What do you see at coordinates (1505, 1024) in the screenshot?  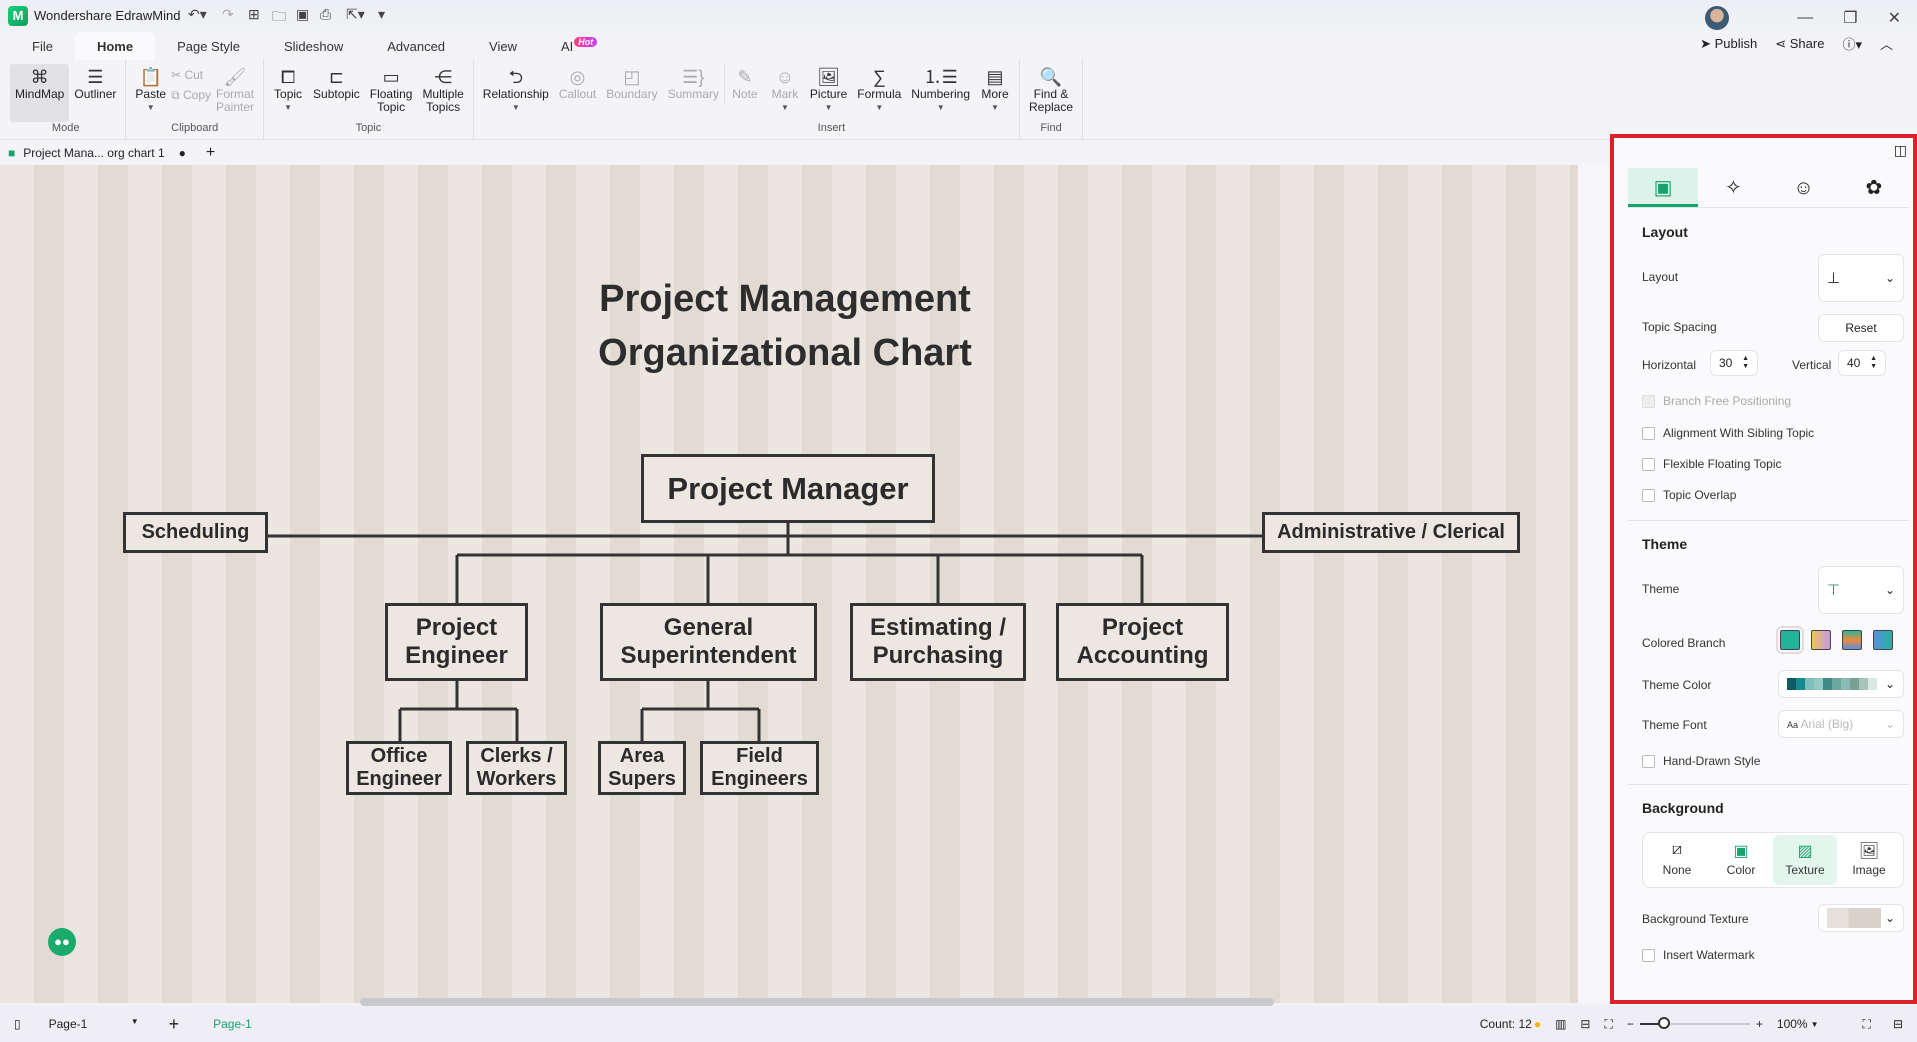 I see `count-label: Count: 12` at bounding box center [1505, 1024].